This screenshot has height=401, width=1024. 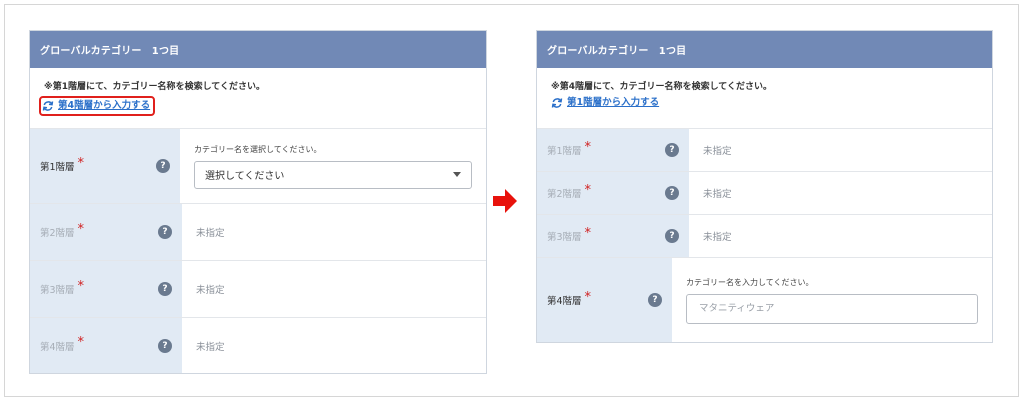 What do you see at coordinates (245, 176) in the screenshot?
I see `select-value: 選択してください` at bounding box center [245, 176].